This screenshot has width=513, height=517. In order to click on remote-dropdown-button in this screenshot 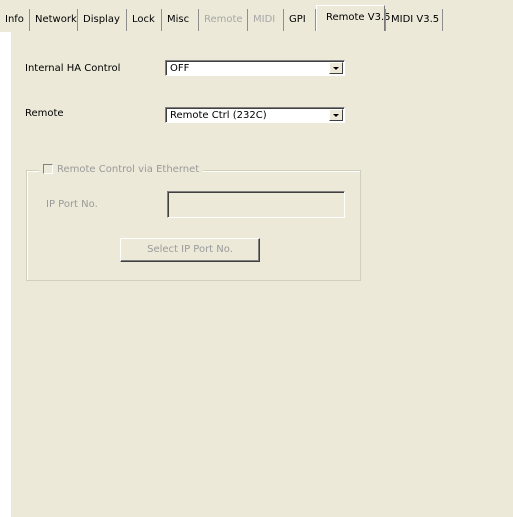, I will do `click(336, 115)`.